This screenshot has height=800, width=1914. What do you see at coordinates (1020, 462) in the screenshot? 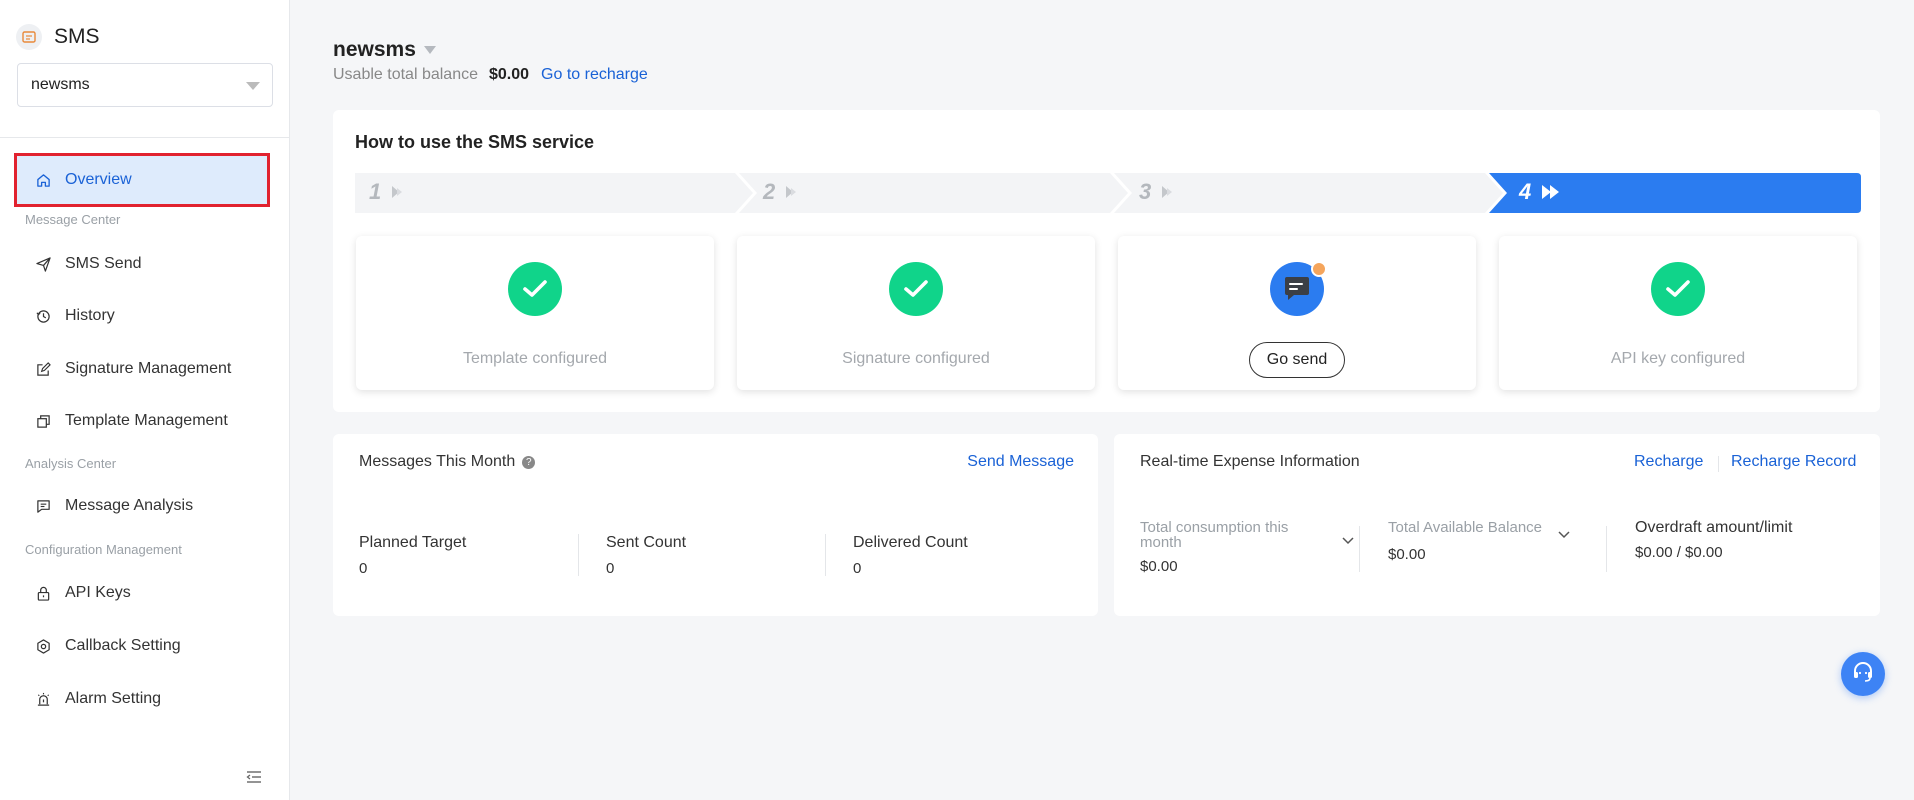
I see `send-message-link: Send Message` at bounding box center [1020, 462].